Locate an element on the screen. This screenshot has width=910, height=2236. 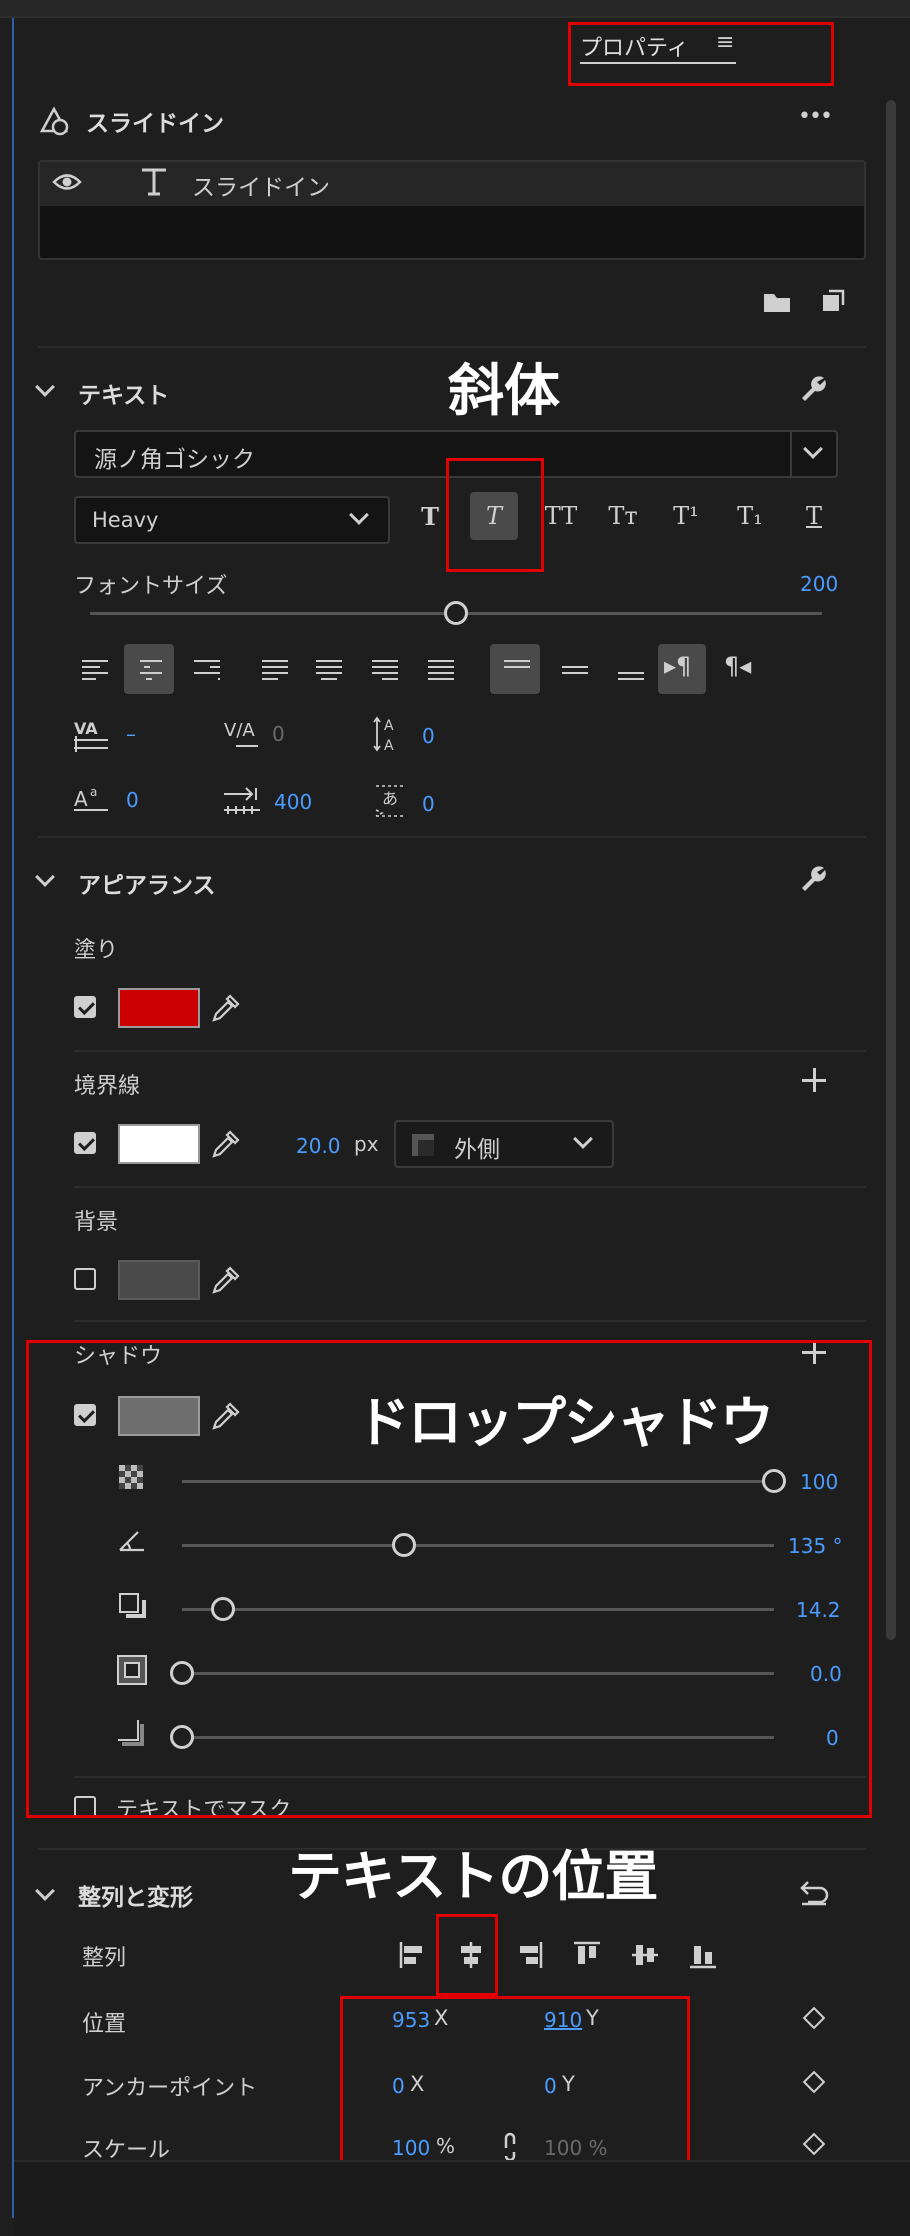
align-top-edges-icon is located at coordinates (587, 1955).